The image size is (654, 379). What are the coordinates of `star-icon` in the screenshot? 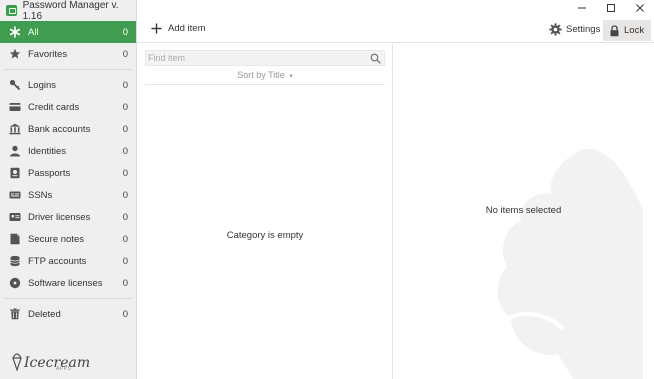 It's located at (15, 54).